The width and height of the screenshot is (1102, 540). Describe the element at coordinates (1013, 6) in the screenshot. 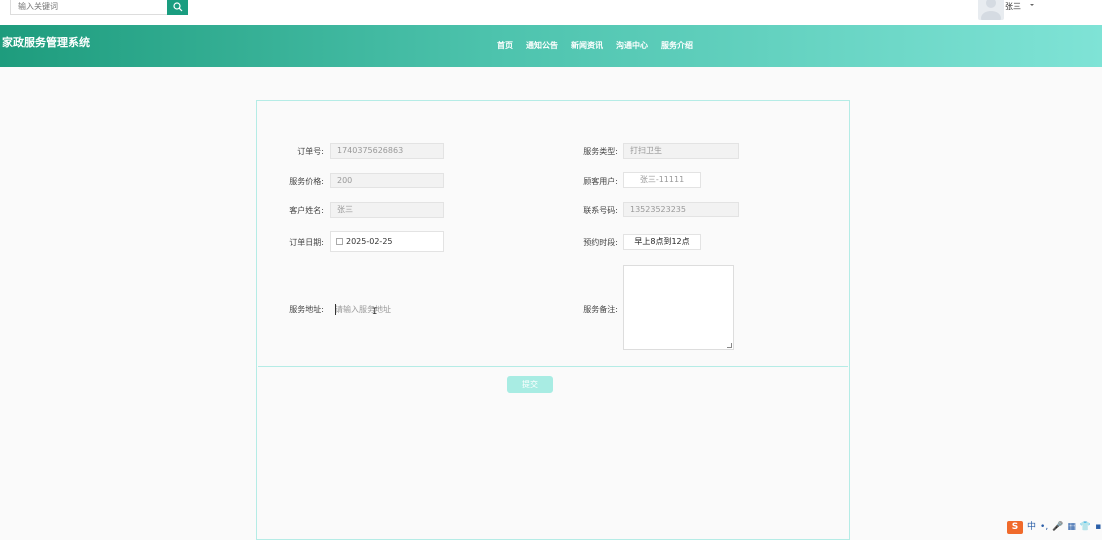

I see `username: 张三` at that location.